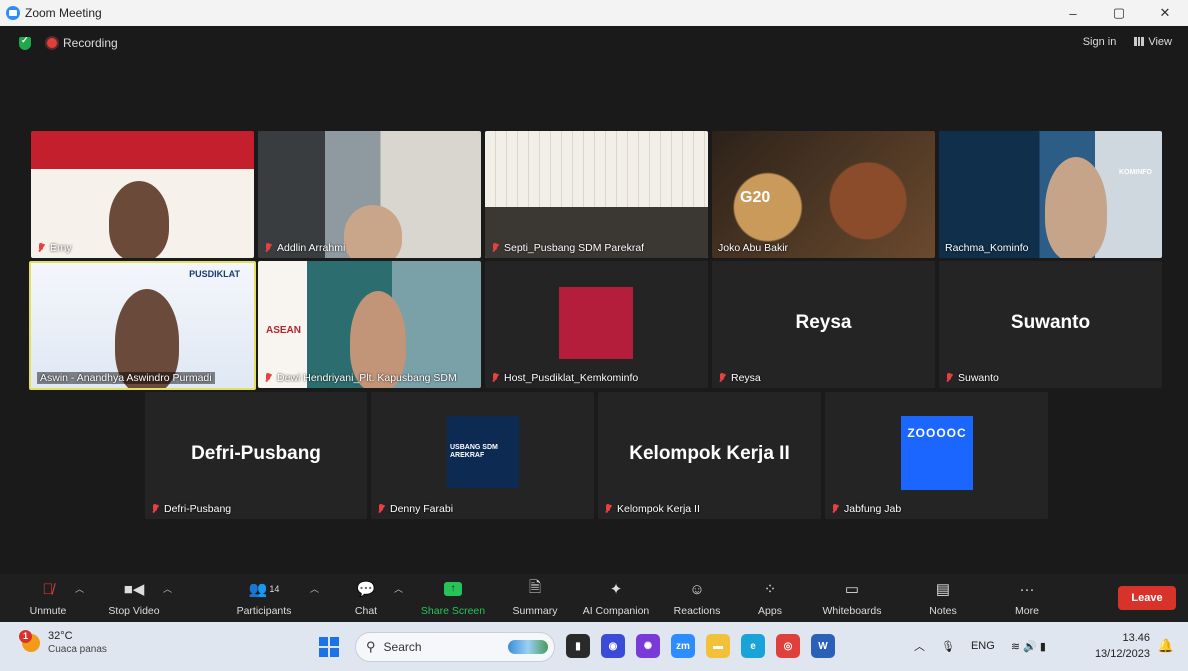 The image size is (1188, 671). I want to click on file-explorer-icon: ▬, so click(718, 646).